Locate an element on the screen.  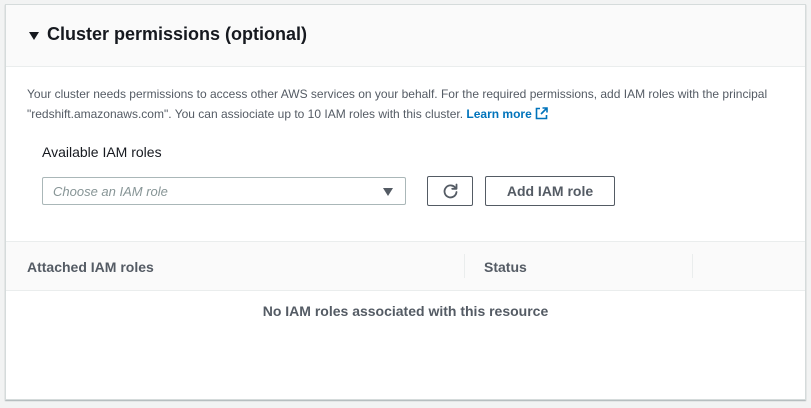
learn-more-label: Learn more is located at coordinates (499, 114).